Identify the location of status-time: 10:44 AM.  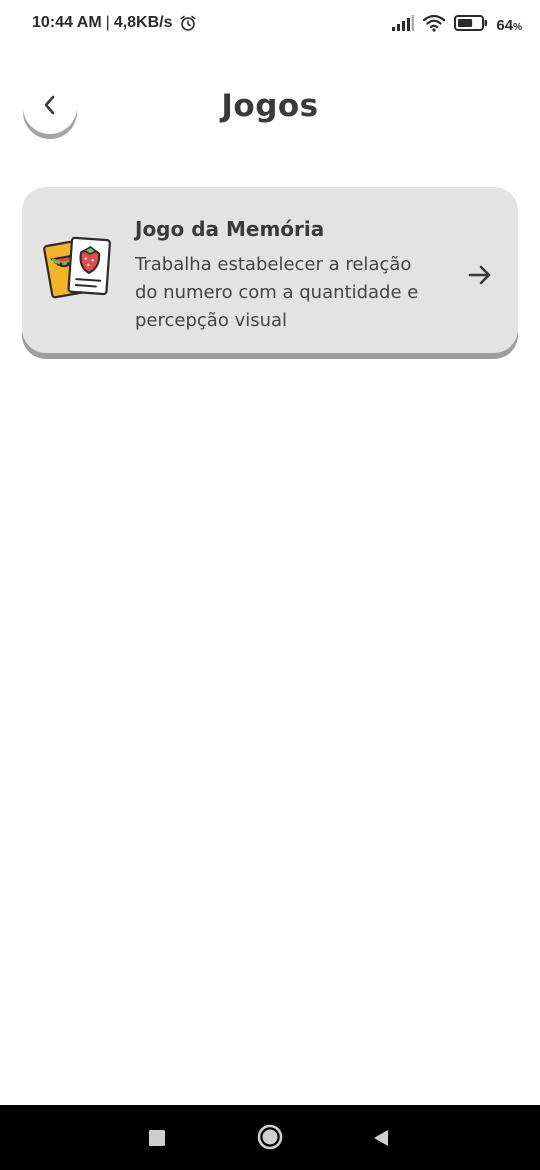
(67, 22).